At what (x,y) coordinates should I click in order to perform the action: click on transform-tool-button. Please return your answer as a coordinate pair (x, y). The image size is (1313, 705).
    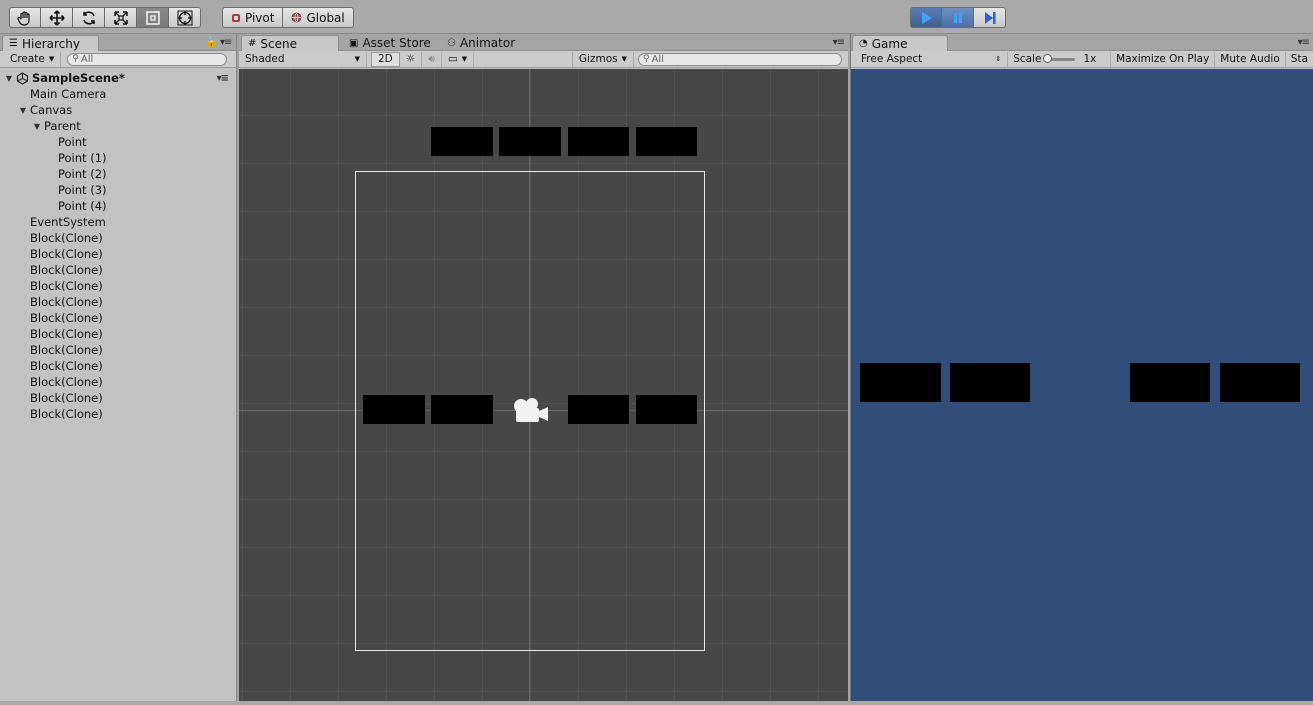
    Looking at the image, I should click on (185, 17).